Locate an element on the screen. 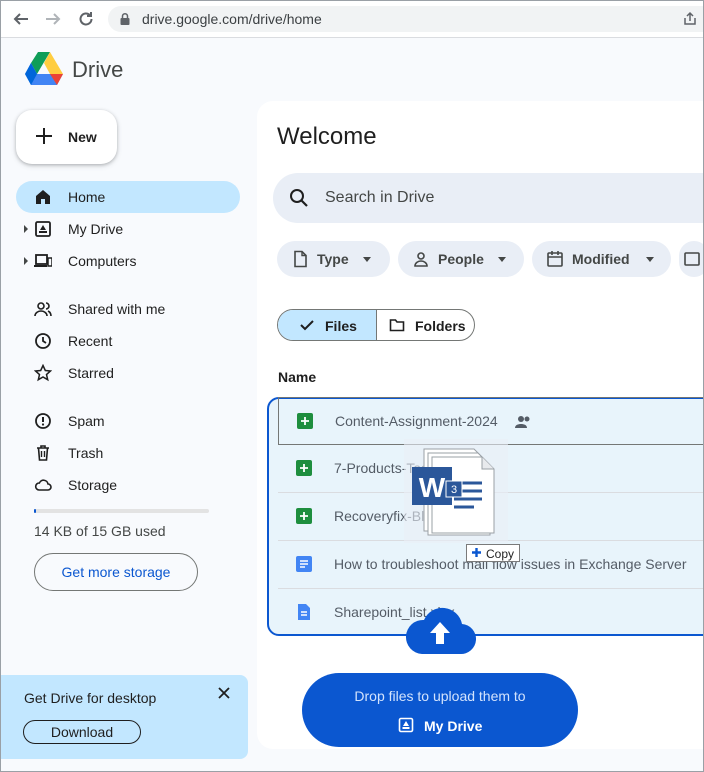  drag-count-badge: 3 is located at coordinates (454, 490).